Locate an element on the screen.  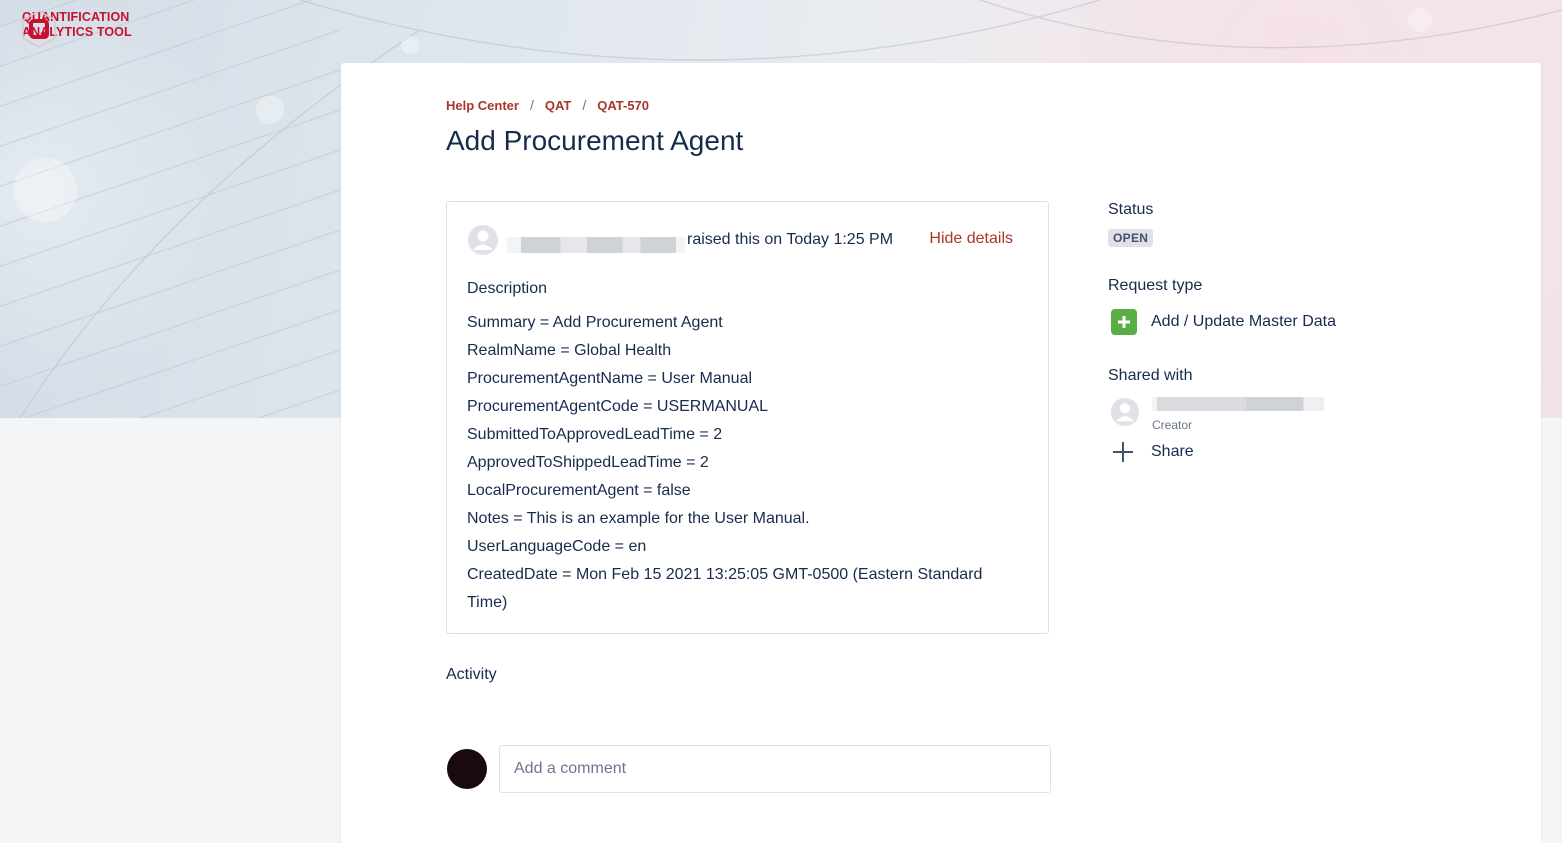
request-type-label: Request type is located at coordinates (1155, 285).